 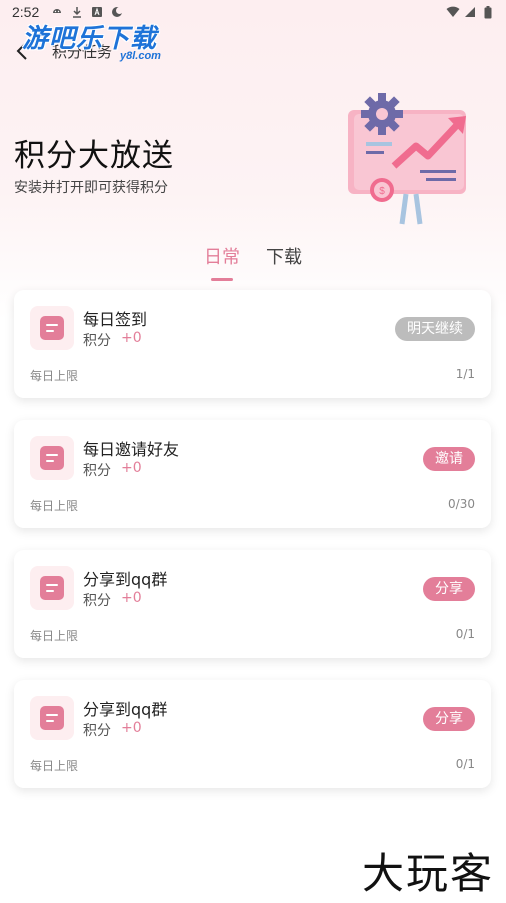 I want to click on chart-board-illustration: $, so click(x=406, y=158).